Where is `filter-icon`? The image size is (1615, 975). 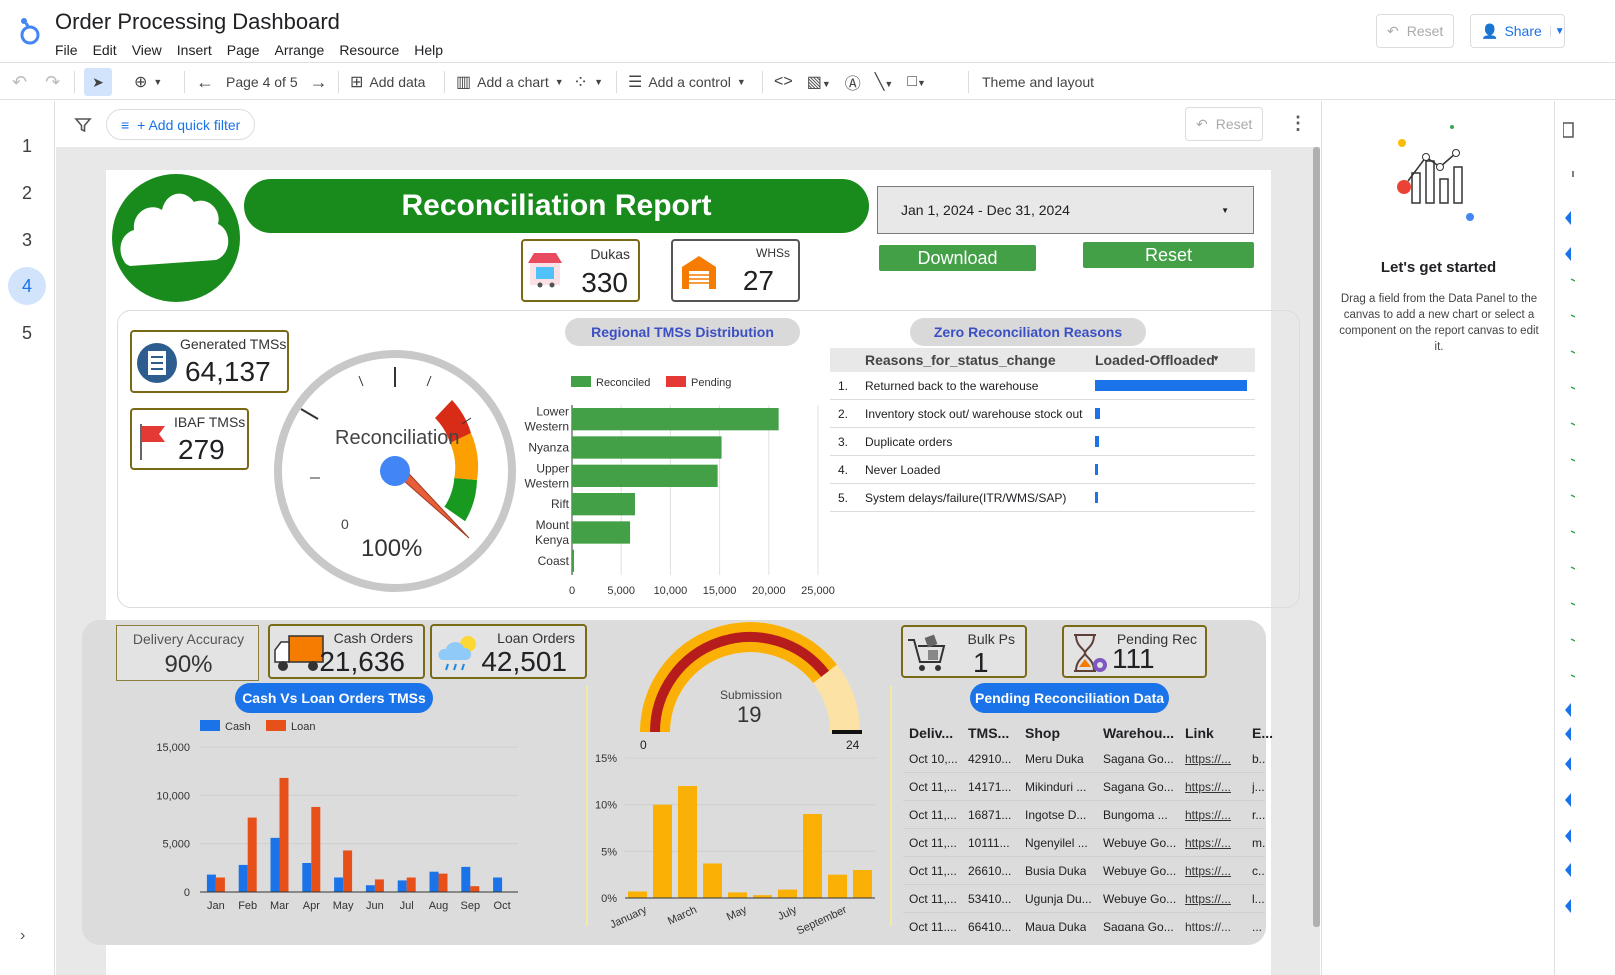 filter-icon is located at coordinates (83, 125).